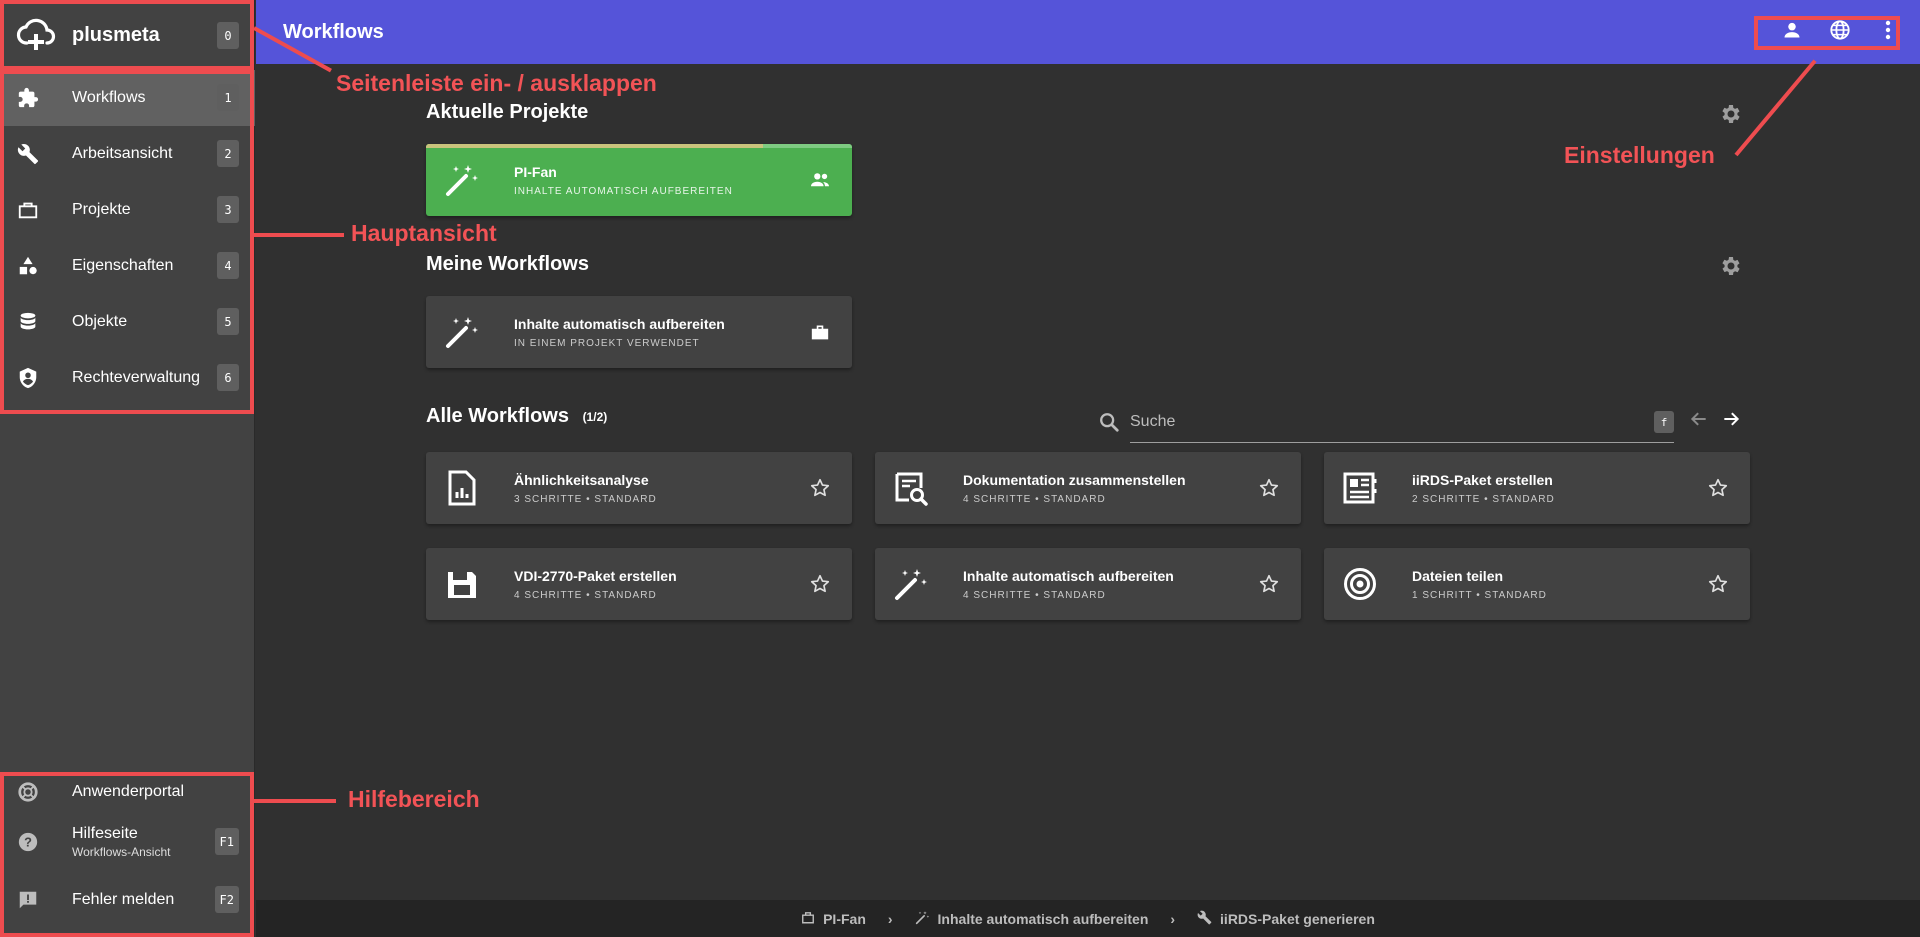 The width and height of the screenshot is (1920, 937). Describe the element at coordinates (1360, 488) in the screenshot. I see `package-icon` at that location.